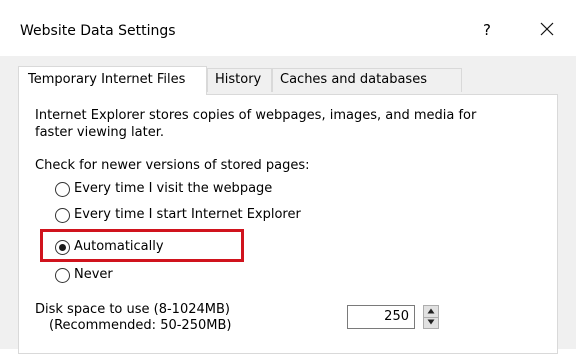 The image size is (576, 354). What do you see at coordinates (239, 80) in the screenshot?
I see `tab-history: History` at bounding box center [239, 80].